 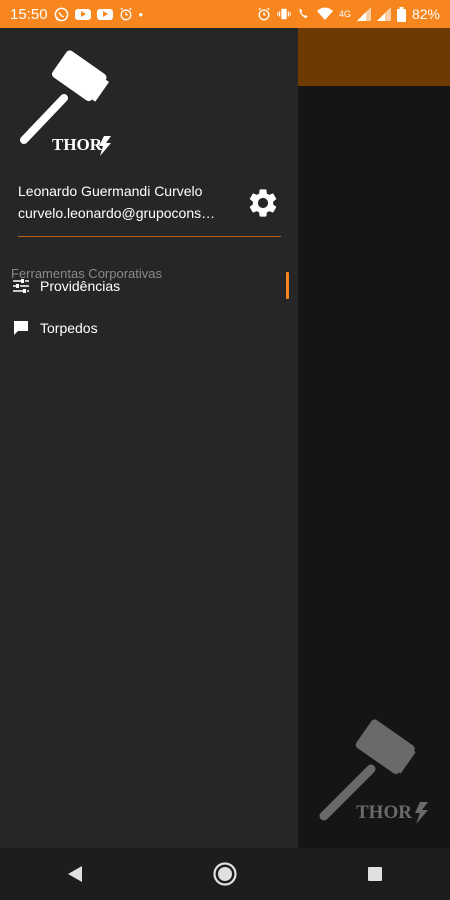 I want to click on menu-item-label: Torpedos, so click(x=69, y=328).